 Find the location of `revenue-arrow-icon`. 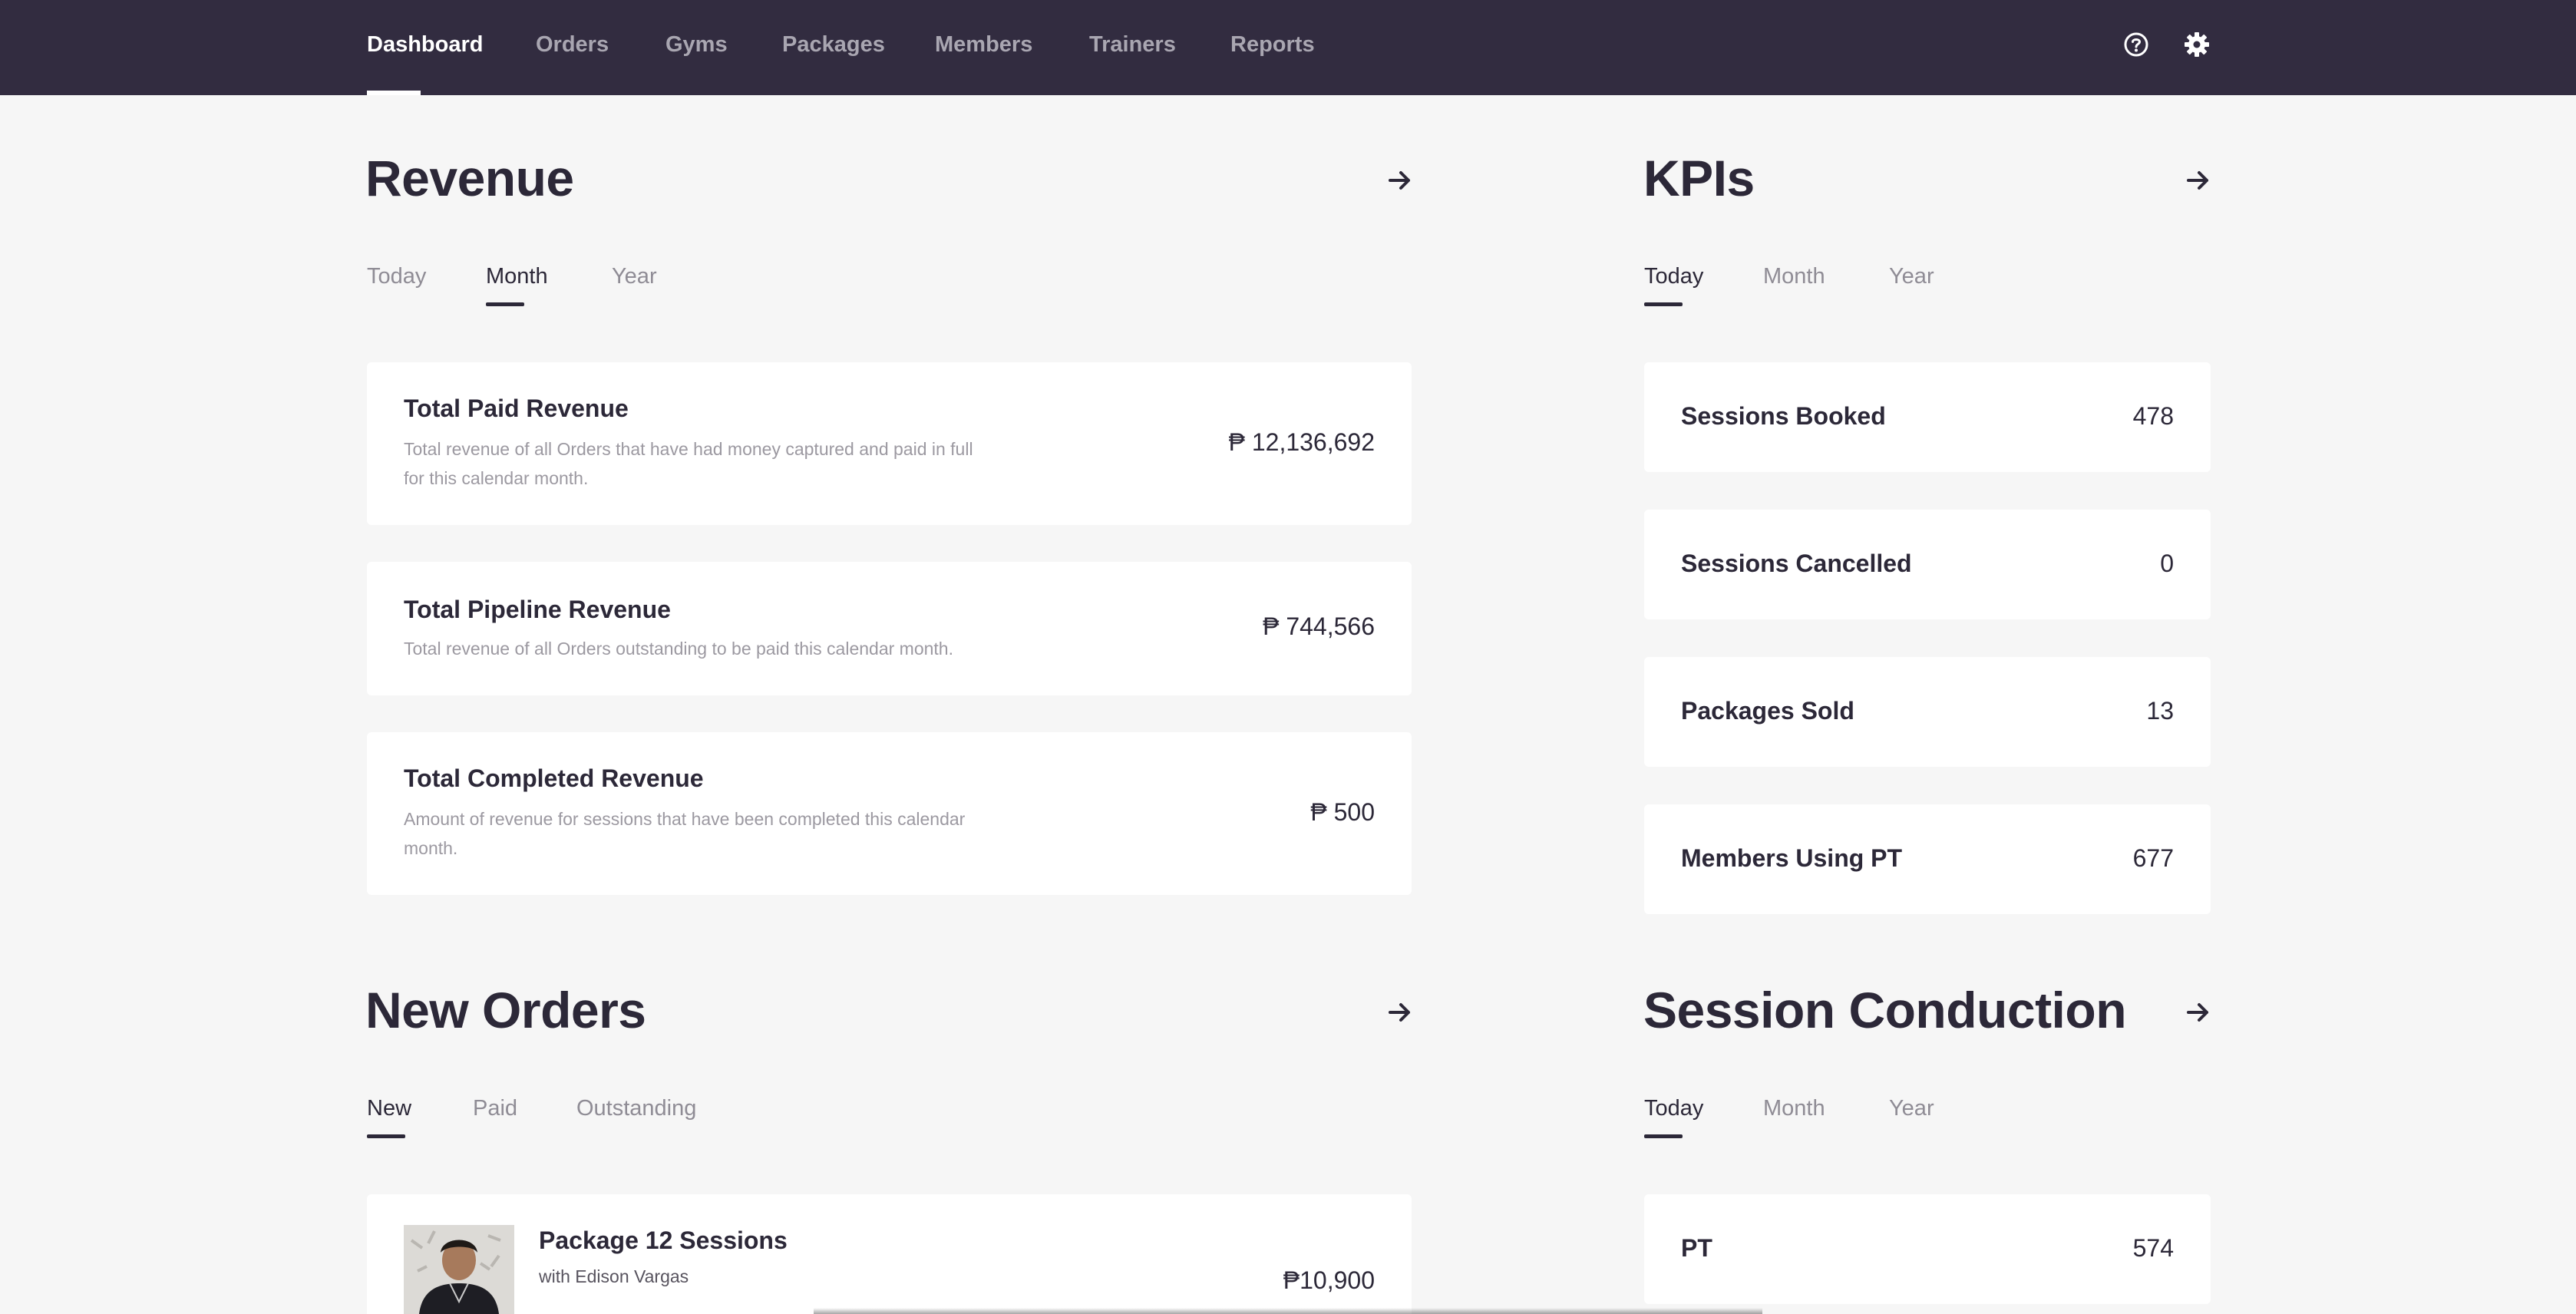

revenue-arrow-icon is located at coordinates (1400, 180).